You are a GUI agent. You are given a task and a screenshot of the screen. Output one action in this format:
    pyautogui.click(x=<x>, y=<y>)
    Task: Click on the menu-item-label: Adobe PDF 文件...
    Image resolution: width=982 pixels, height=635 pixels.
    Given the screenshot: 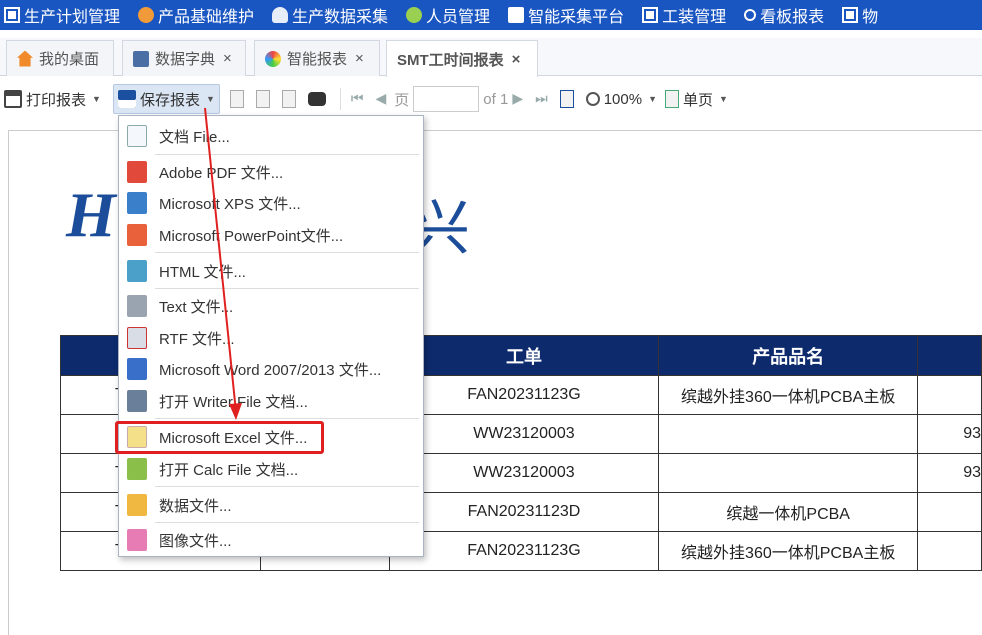 What is the action you would take?
    pyautogui.click(x=221, y=173)
    